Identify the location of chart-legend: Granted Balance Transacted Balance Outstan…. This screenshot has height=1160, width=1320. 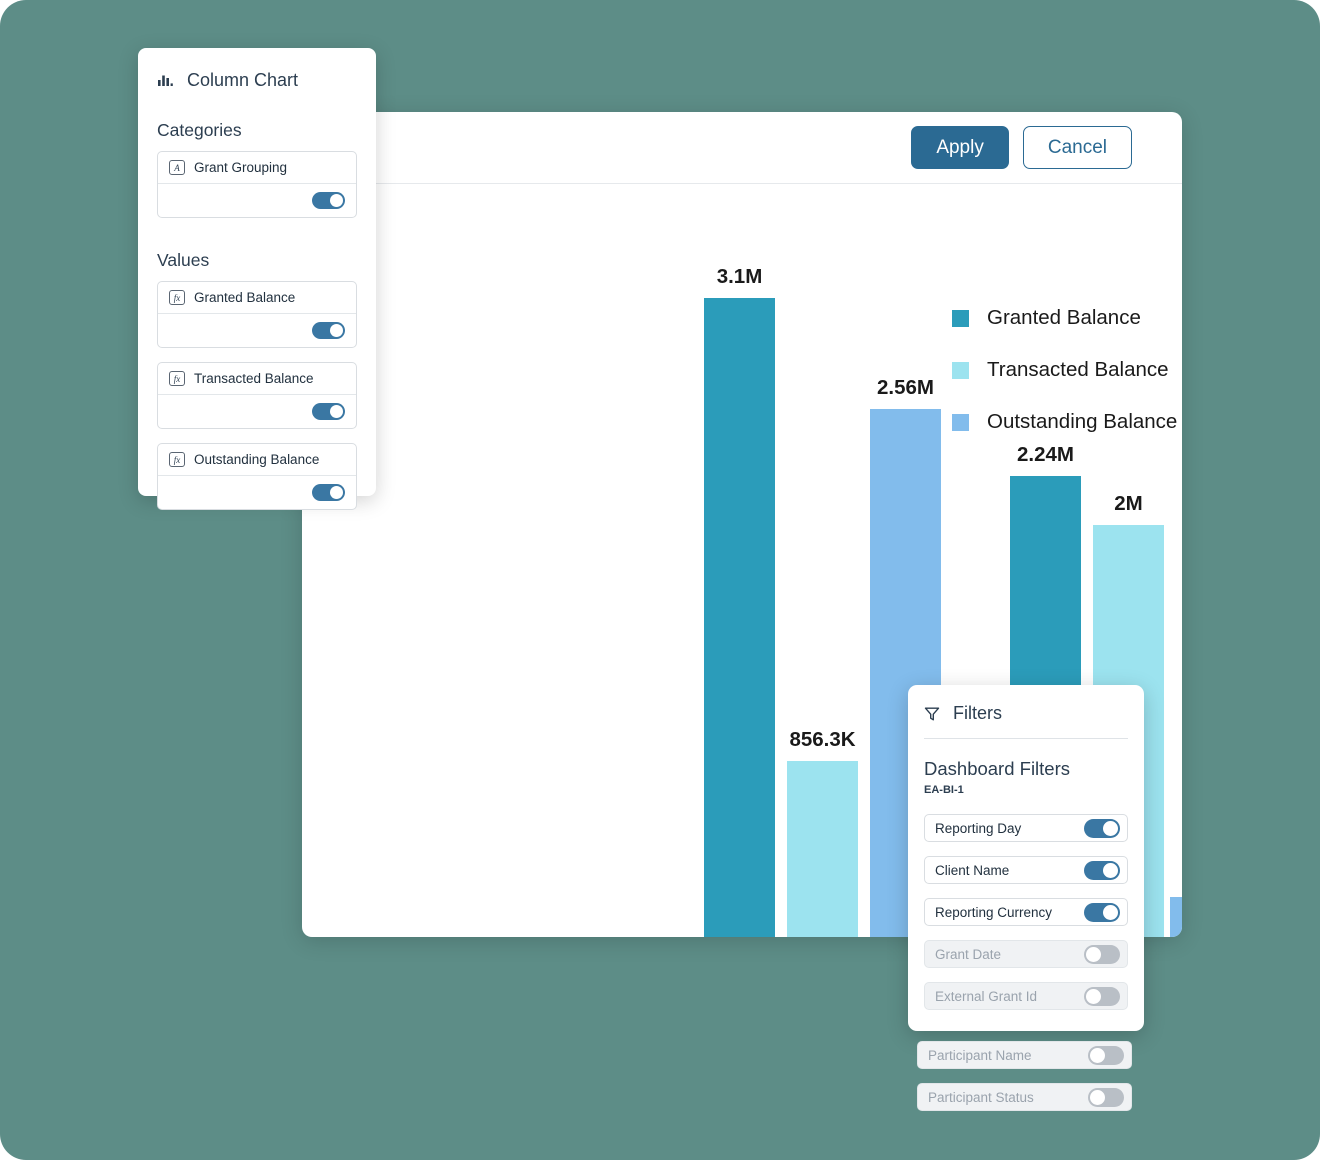
(1064, 370).